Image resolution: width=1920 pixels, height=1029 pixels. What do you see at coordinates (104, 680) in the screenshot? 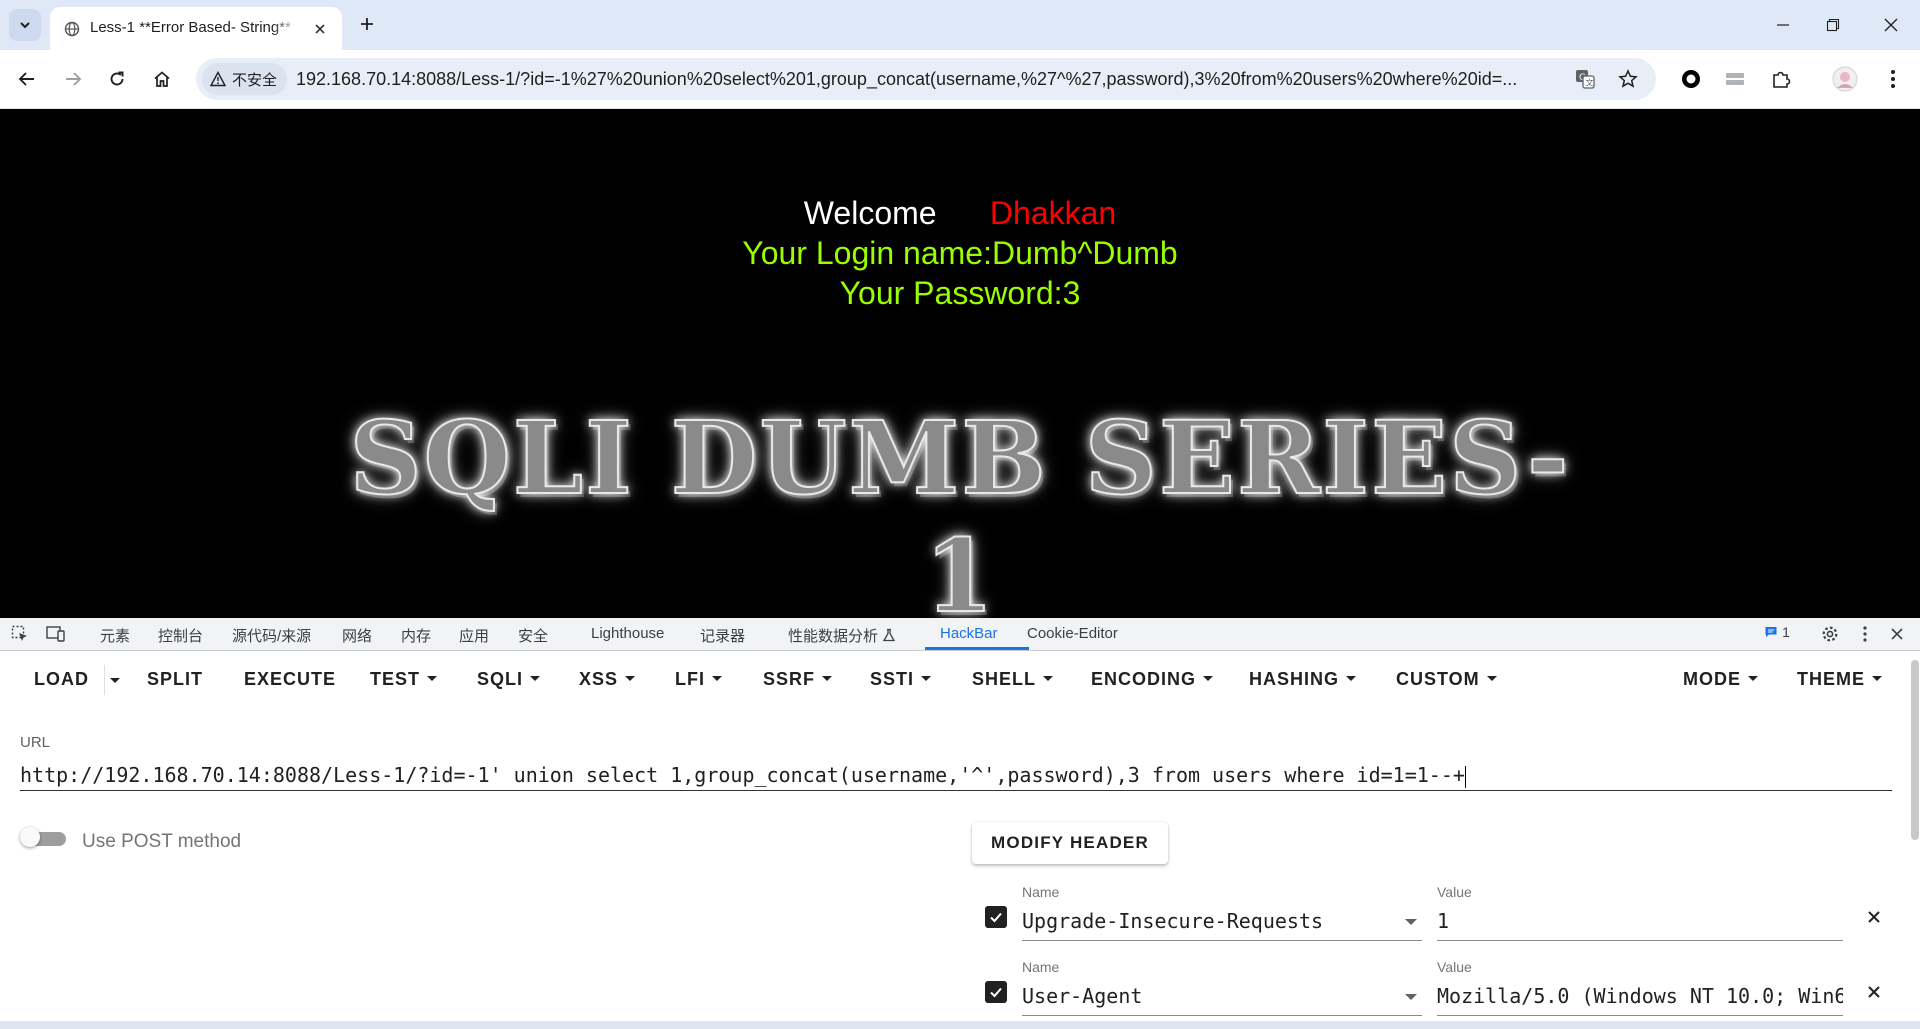
I see `menu-divider` at bounding box center [104, 680].